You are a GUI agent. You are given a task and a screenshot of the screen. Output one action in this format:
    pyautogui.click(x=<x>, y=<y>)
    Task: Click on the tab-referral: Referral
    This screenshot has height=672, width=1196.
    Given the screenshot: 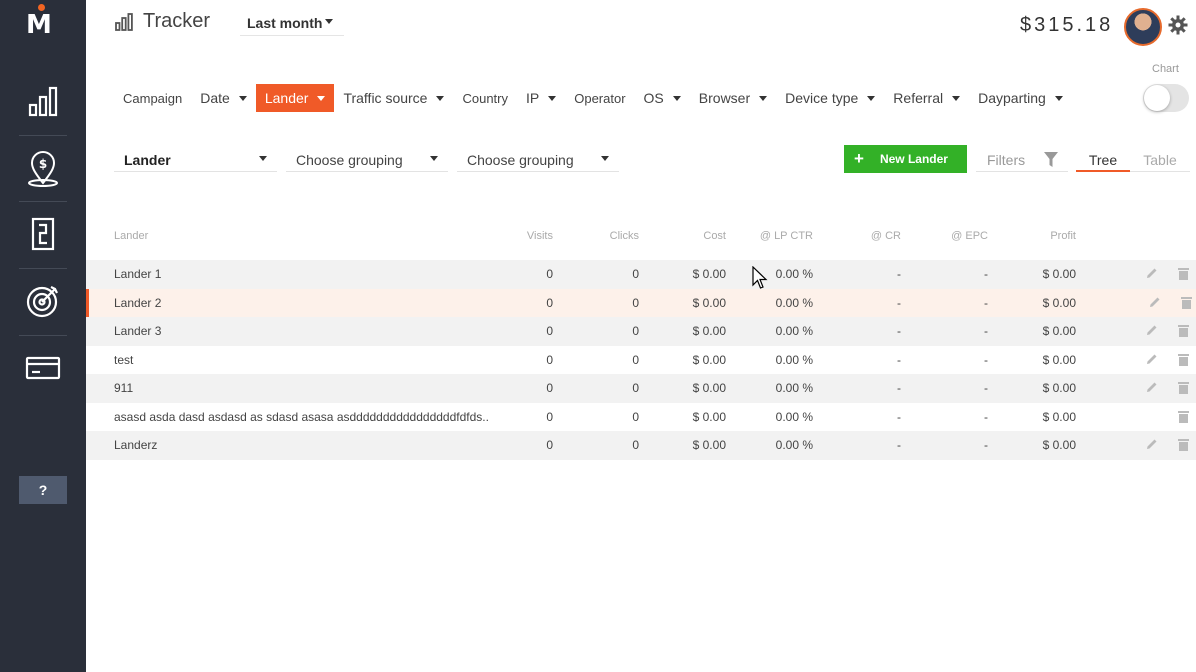 What is the action you would take?
    pyautogui.click(x=926, y=98)
    